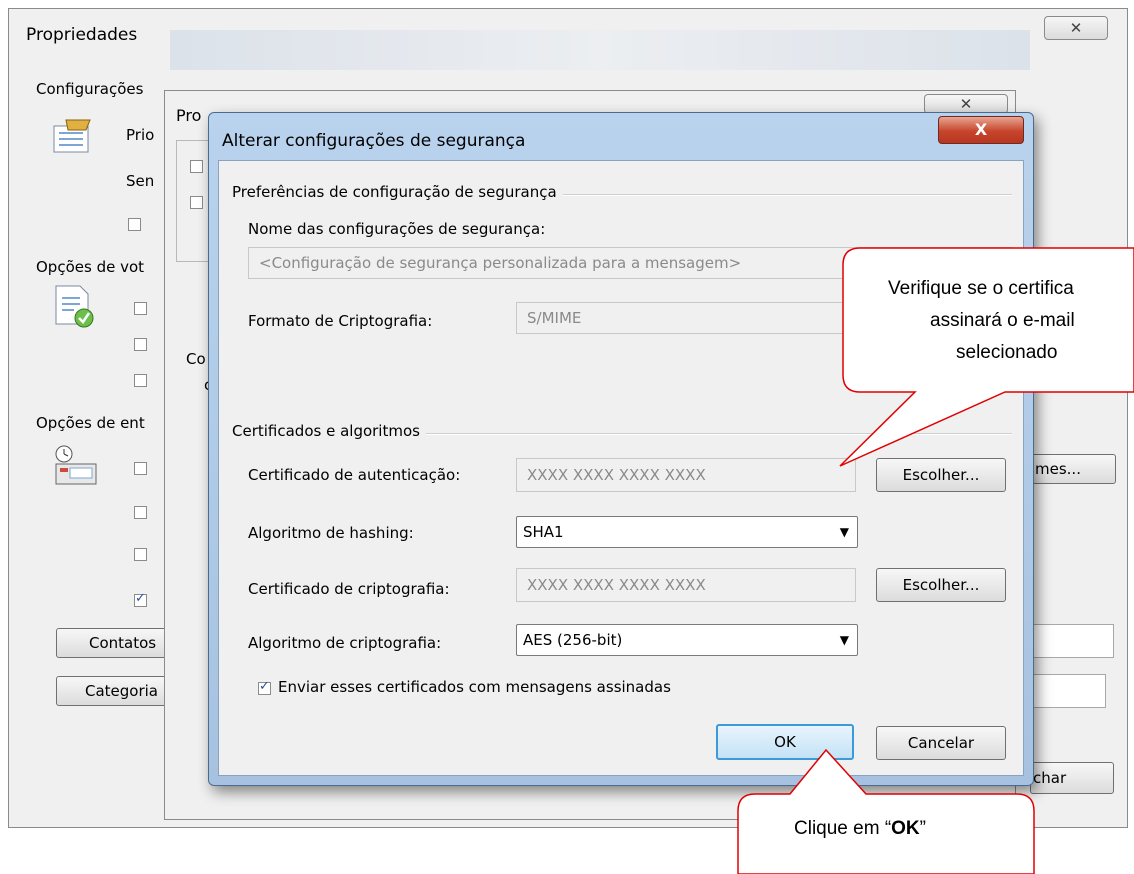 The height and width of the screenshot is (874, 1134). Describe the element at coordinates (922, 828) in the screenshot. I see `ok-callout-suffix: ”` at that location.